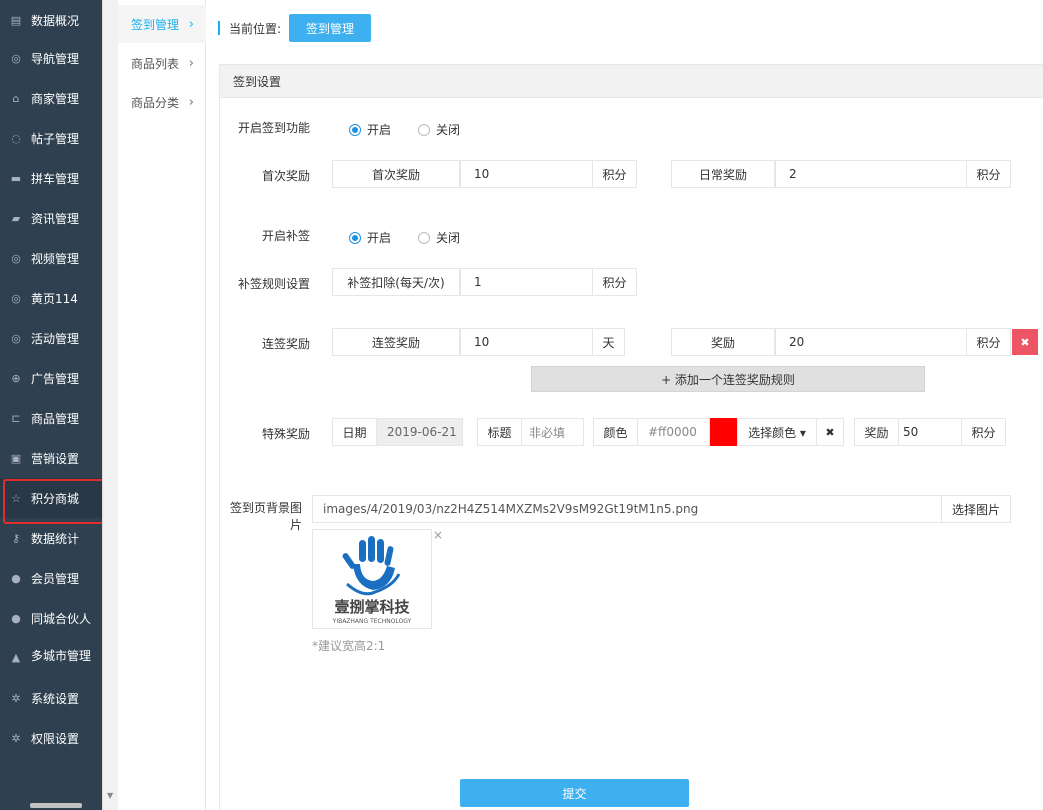 This screenshot has height=810, width=1043. What do you see at coordinates (51, 98) in the screenshot?
I see `sidebar-item-merchants: ⌂ 商家管理` at bounding box center [51, 98].